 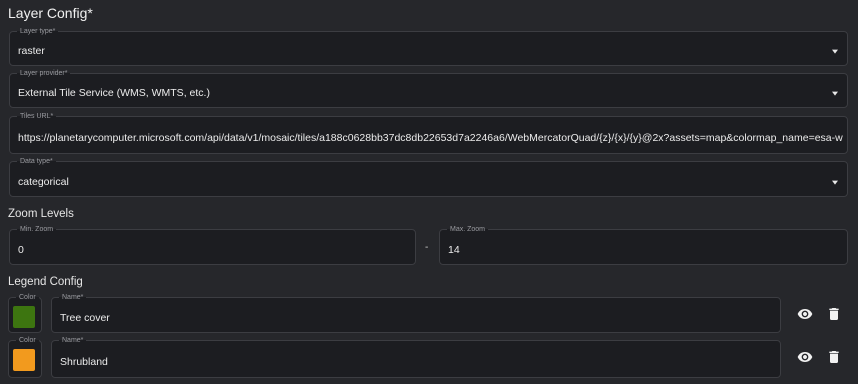 I want to click on tiles-url-label: Tiles URL*, so click(x=37, y=116).